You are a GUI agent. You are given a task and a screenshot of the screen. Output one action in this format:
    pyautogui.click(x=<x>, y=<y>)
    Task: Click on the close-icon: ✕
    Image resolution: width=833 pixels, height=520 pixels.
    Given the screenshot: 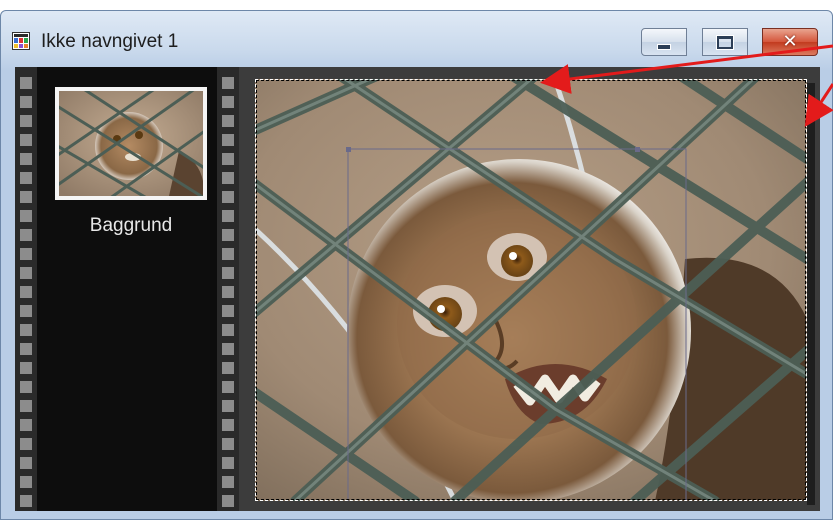 What is the action you would take?
    pyautogui.click(x=790, y=41)
    